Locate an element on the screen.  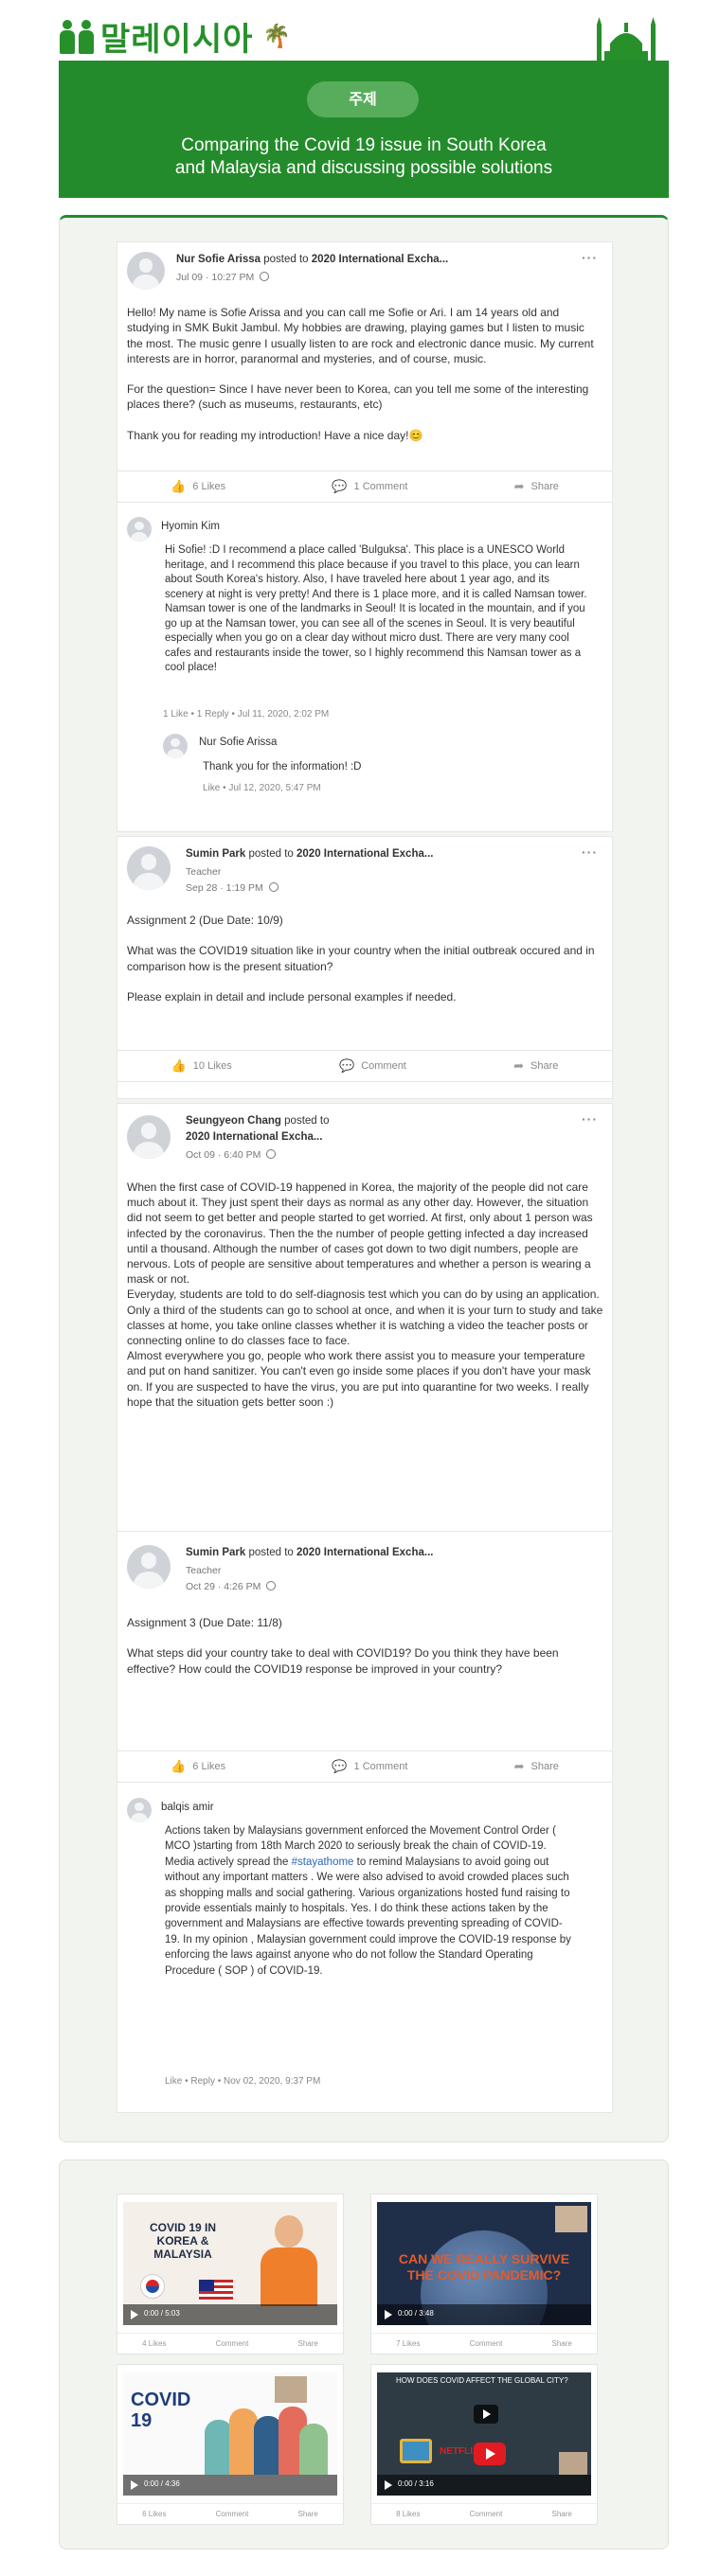
like-button: 👍 10 Likes is located at coordinates (202, 1066).